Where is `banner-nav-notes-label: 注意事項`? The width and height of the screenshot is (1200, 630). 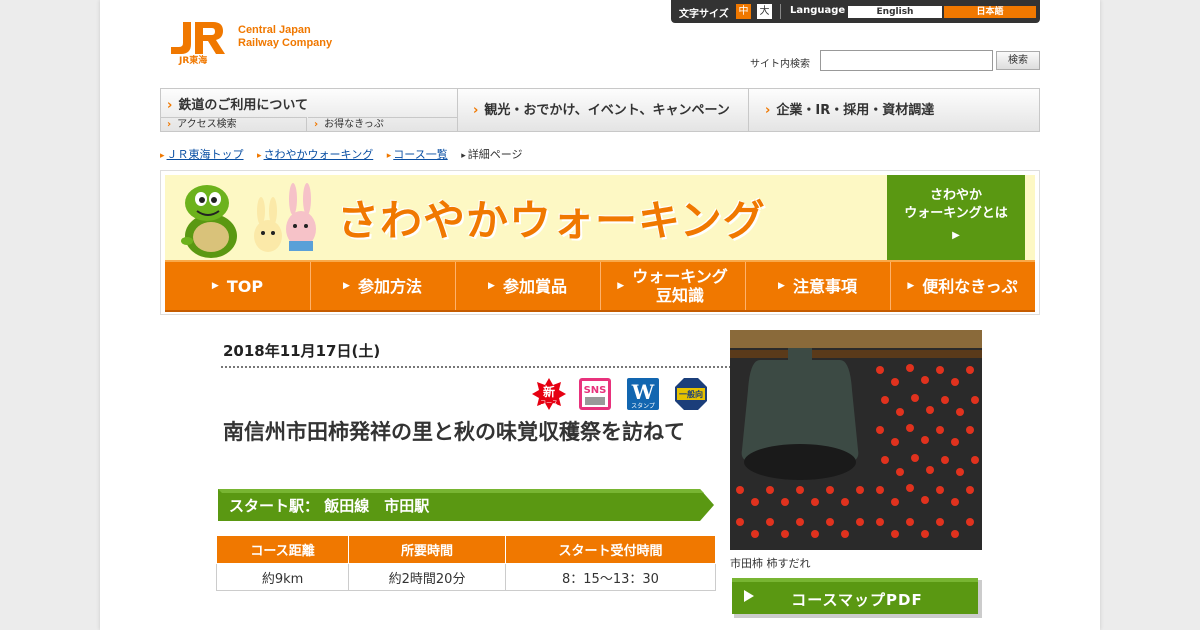 banner-nav-notes-label: 注意事項 is located at coordinates (824, 286).